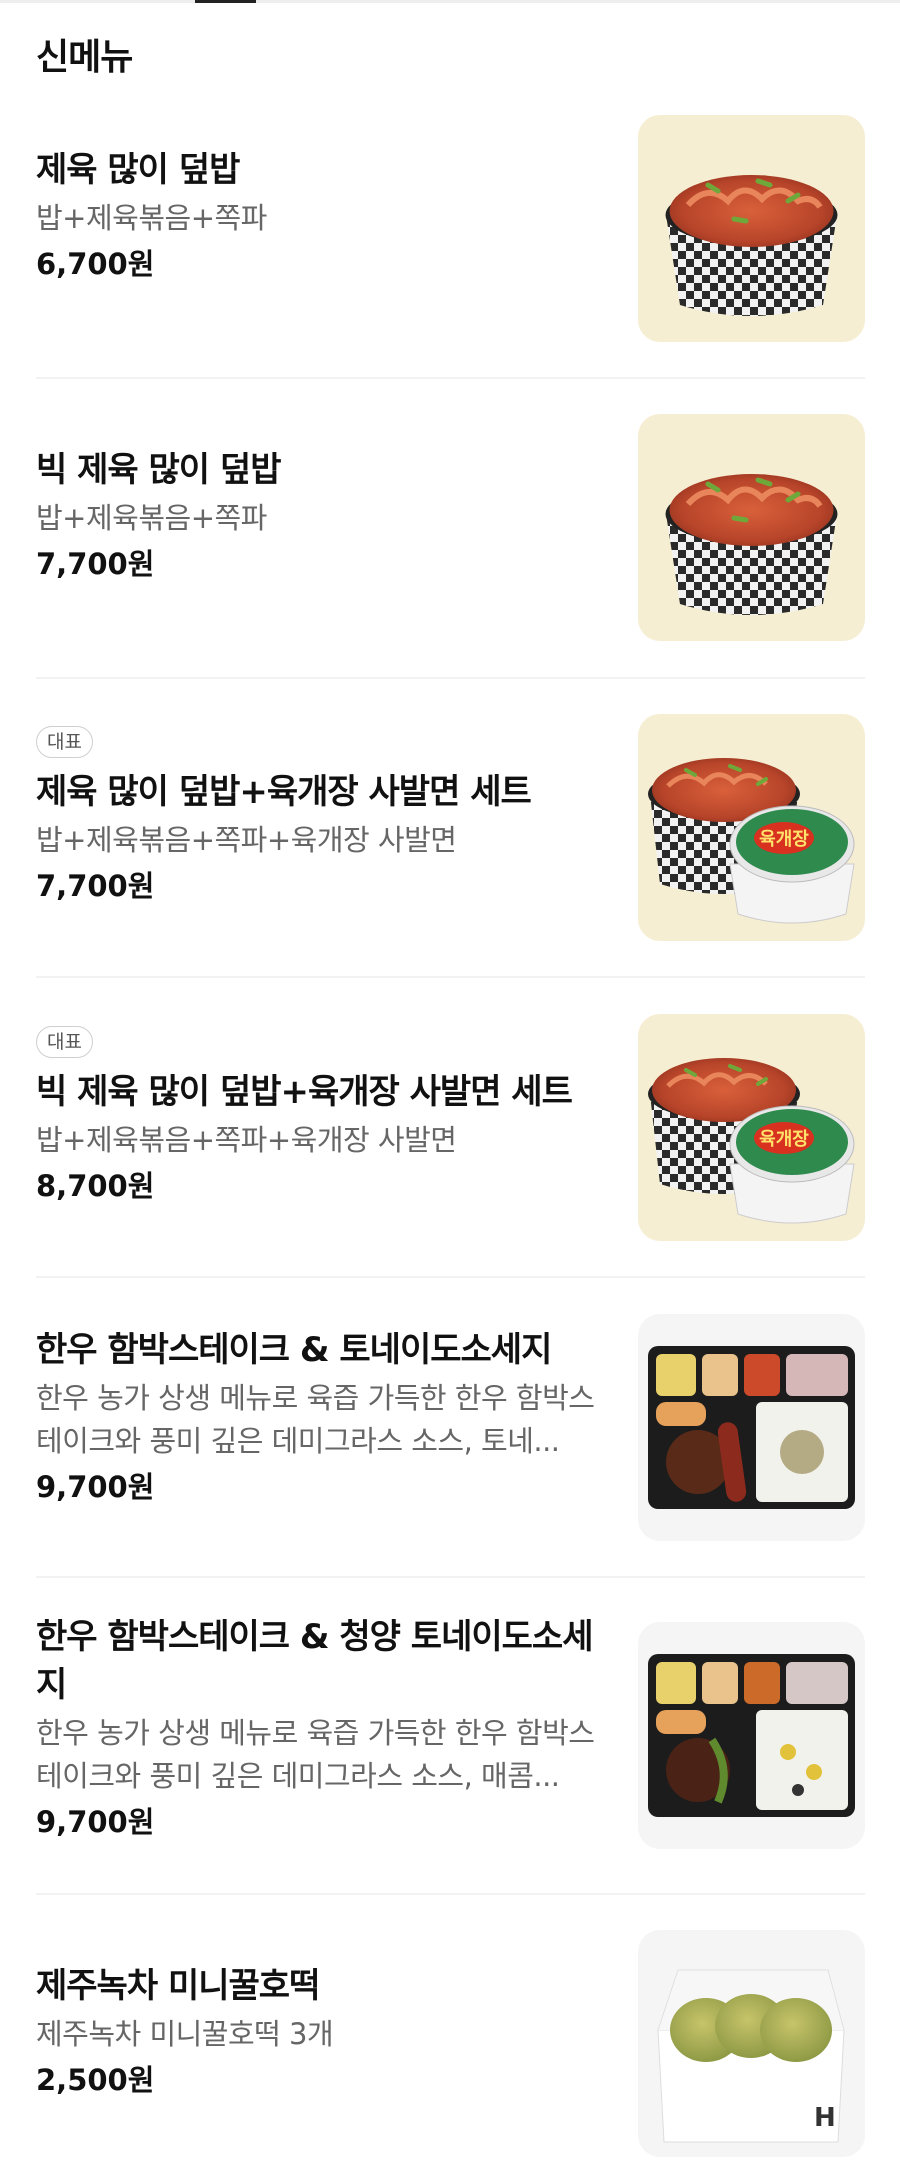  Describe the element at coordinates (825, 2118) in the screenshot. I see `svg-text: H` at that location.